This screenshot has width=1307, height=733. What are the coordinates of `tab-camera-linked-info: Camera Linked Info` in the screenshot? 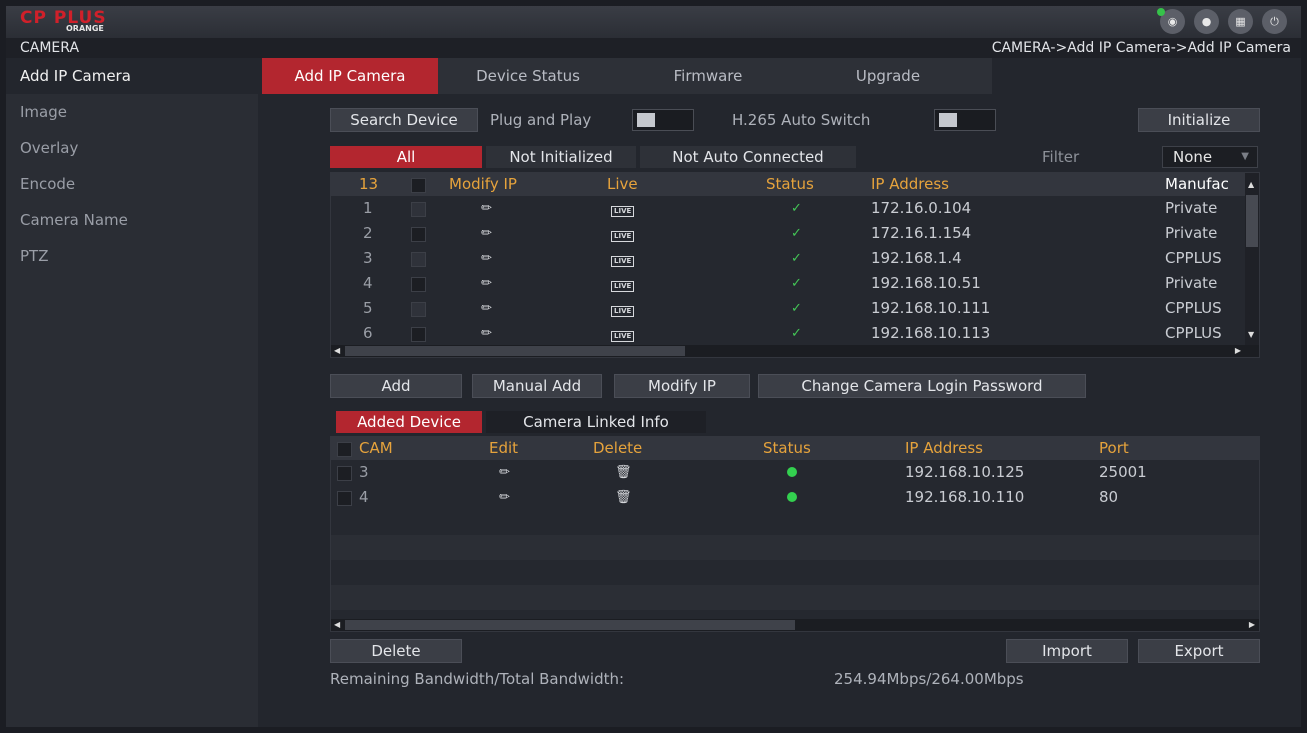 It's located at (596, 422).